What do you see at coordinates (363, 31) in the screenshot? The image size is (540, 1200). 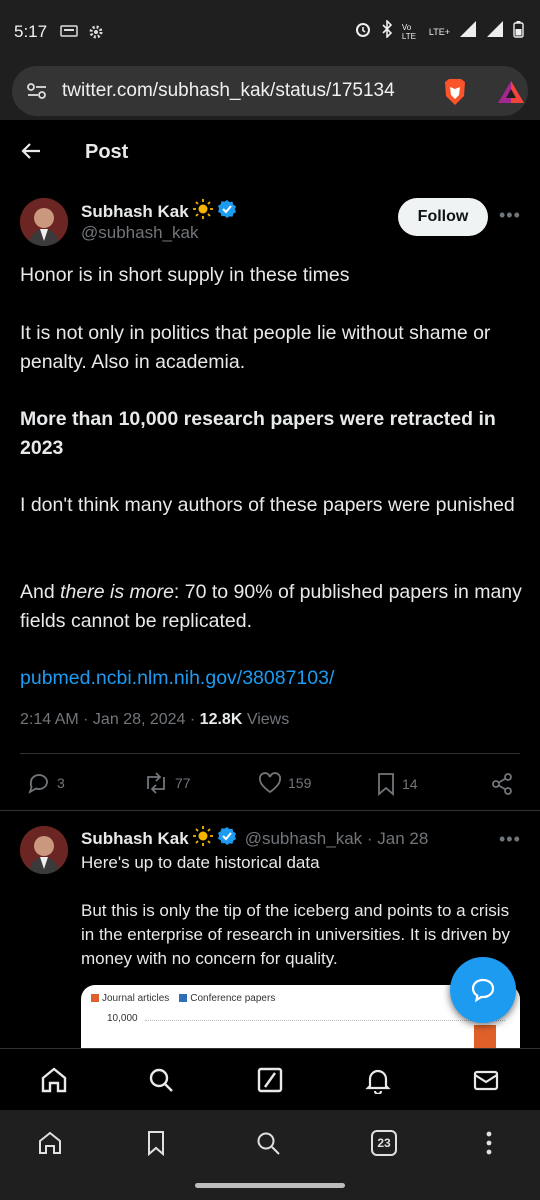 I see `alarm-icon` at bounding box center [363, 31].